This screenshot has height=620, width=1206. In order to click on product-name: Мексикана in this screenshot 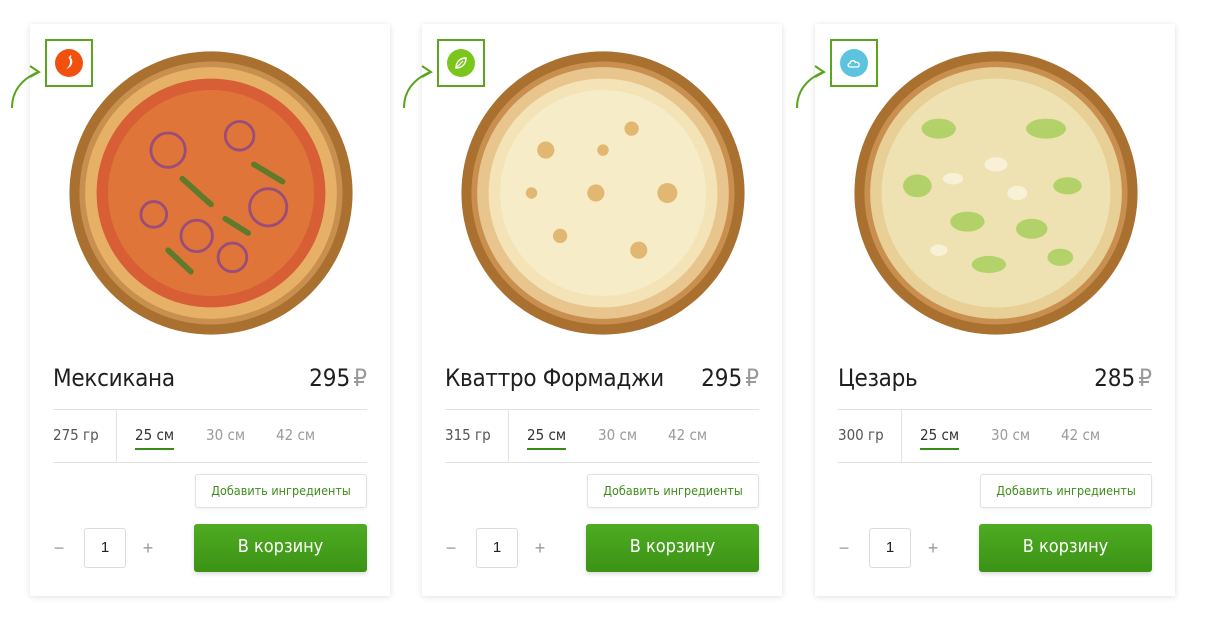, I will do `click(114, 378)`.